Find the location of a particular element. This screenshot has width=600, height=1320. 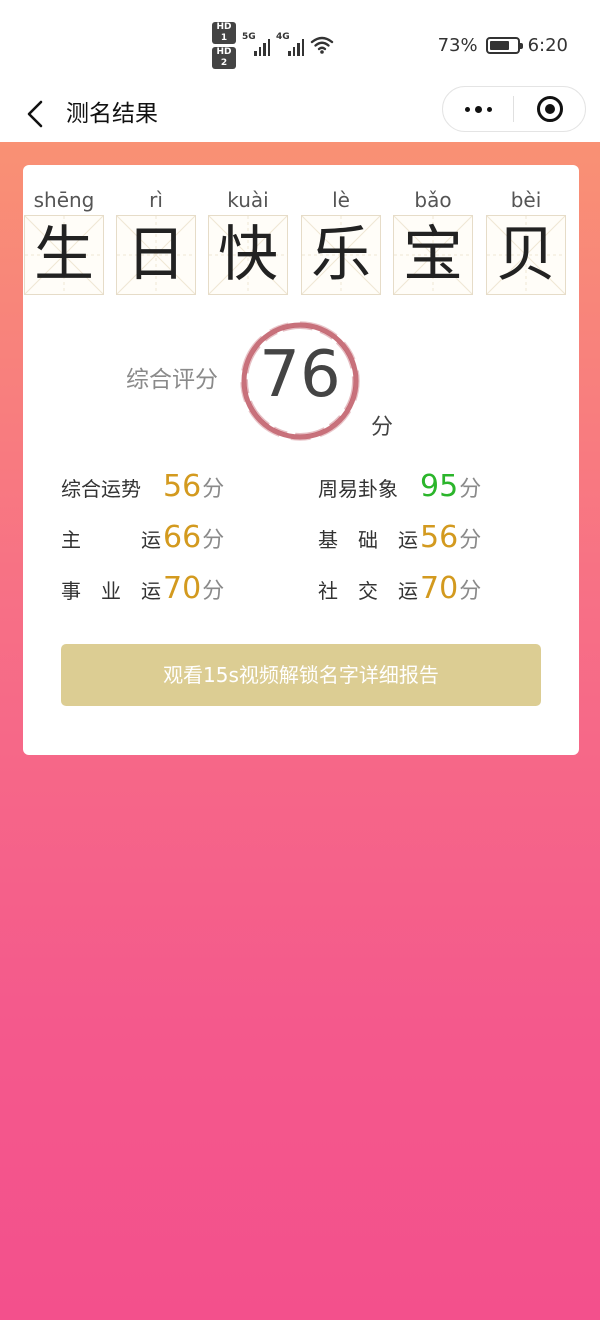

close-button is located at coordinates (549, 109).